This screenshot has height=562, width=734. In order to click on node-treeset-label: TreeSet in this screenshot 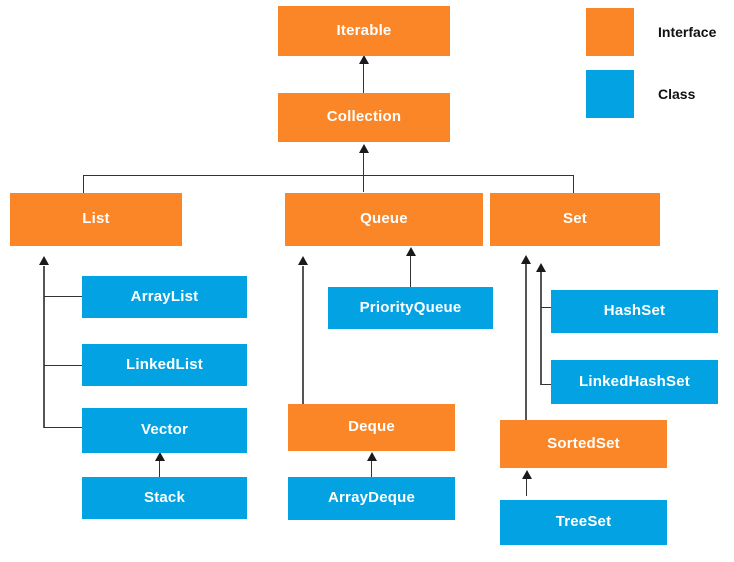, I will do `click(583, 522)`.